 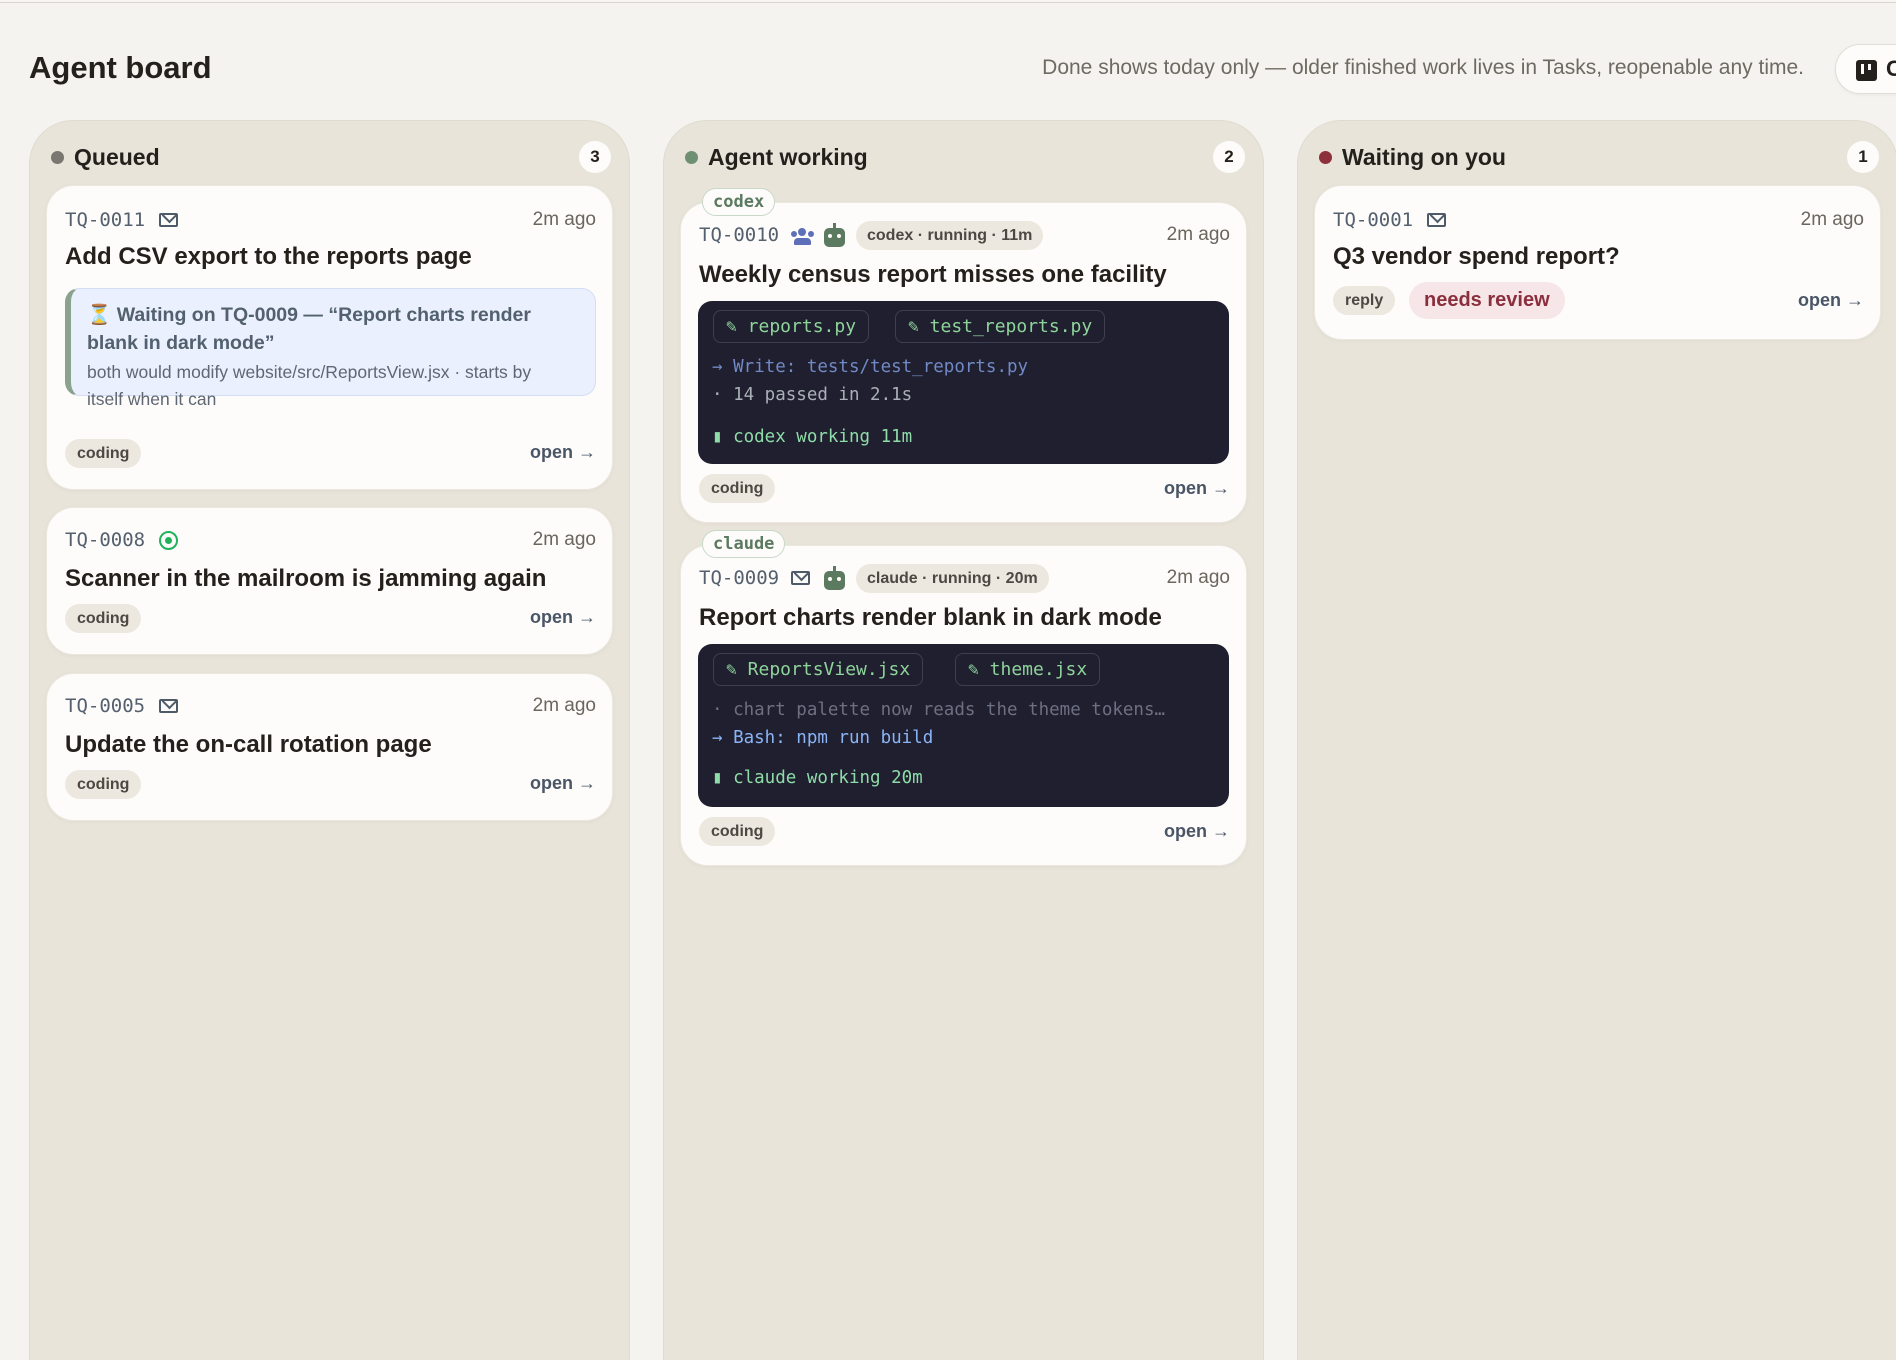 I want to click on column-count-badge: 1, so click(x=1863, y=157).